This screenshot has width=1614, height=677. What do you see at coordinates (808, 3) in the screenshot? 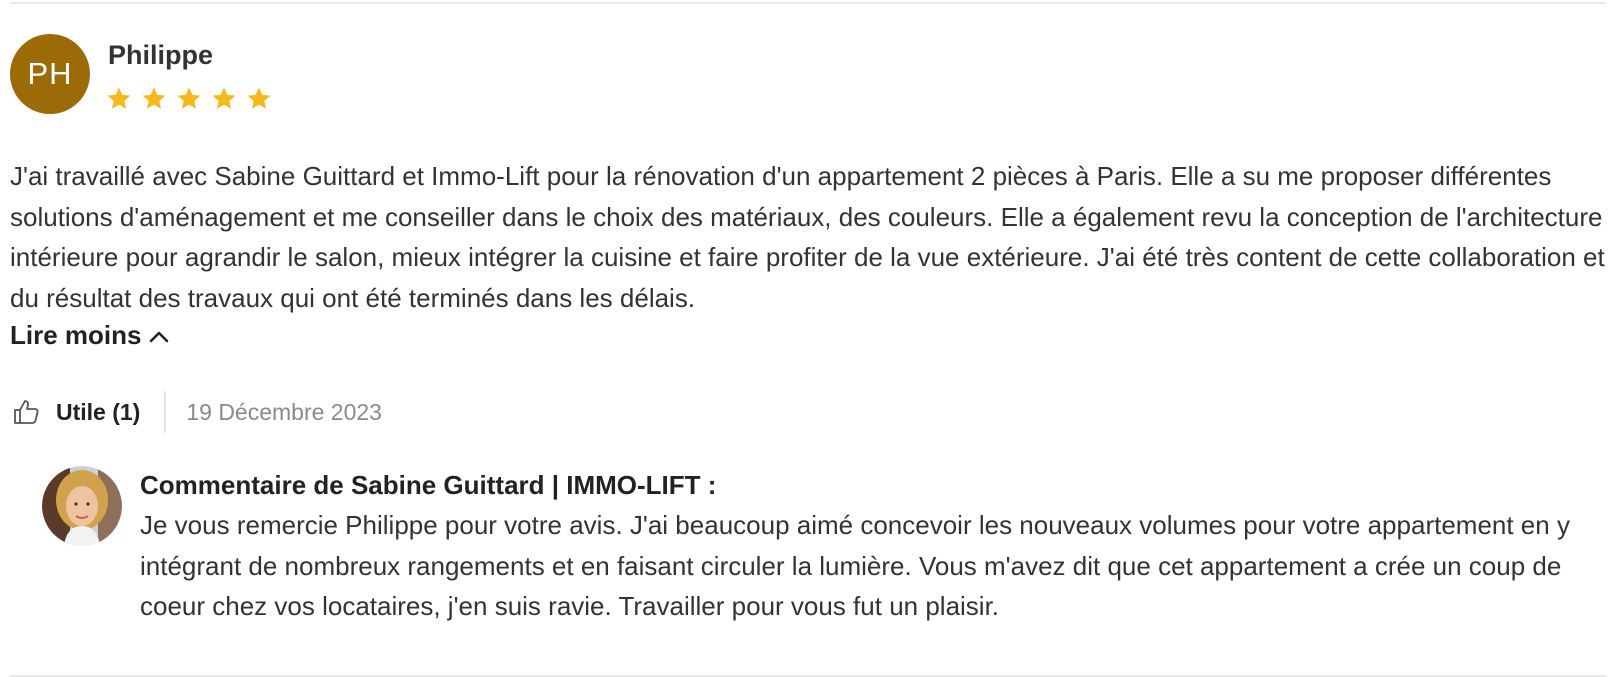
I see `top-divider` at bounding box center [808, 3].